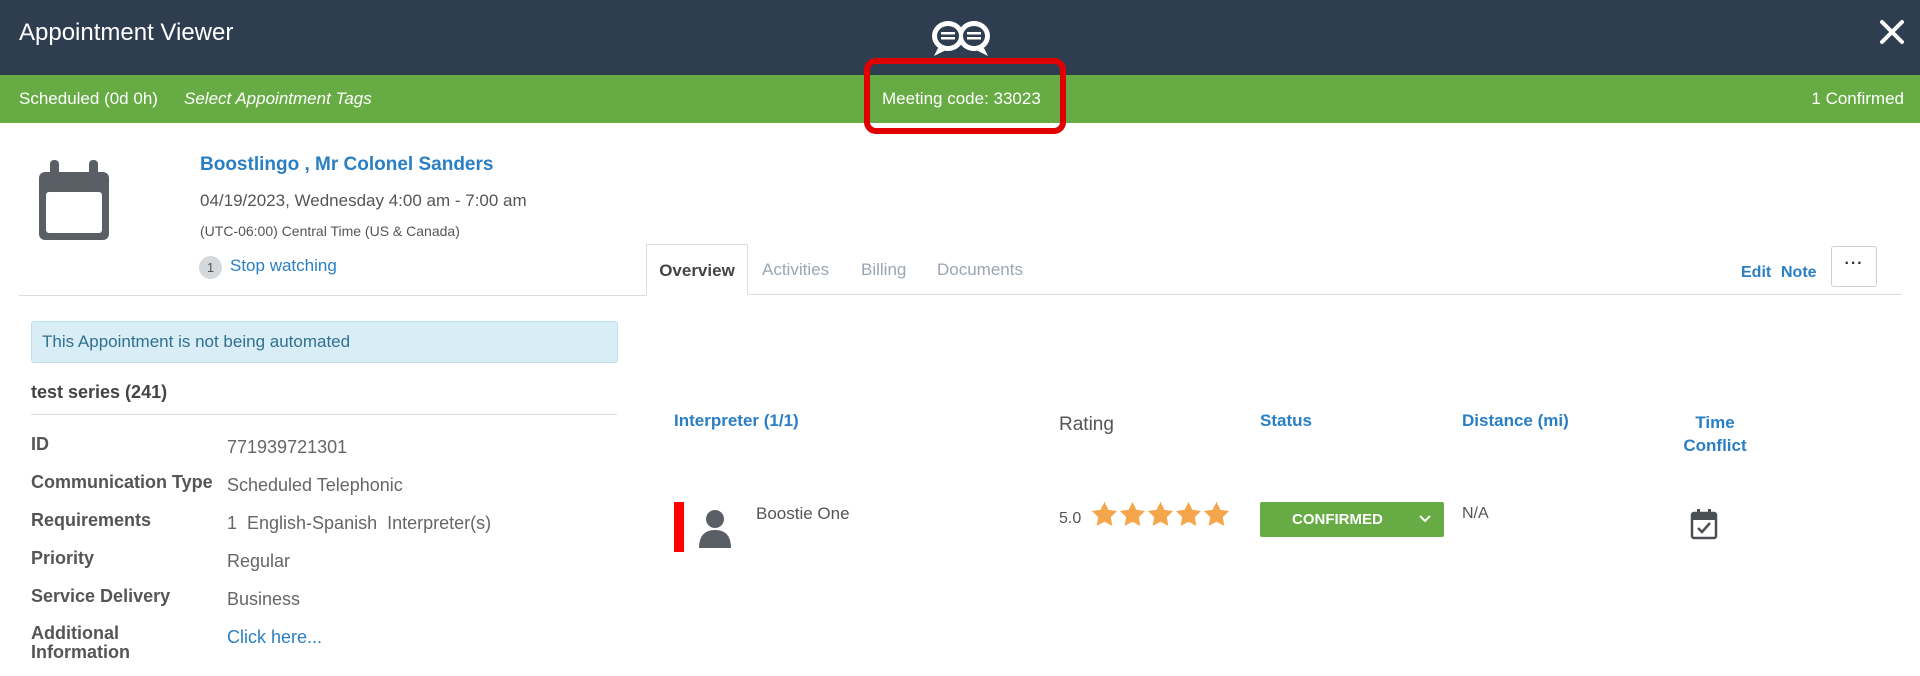  What do you see at coordinates (697, 269) in the screenshot?
I see `tab-overview: Overview` at bounding box center [697, 269].